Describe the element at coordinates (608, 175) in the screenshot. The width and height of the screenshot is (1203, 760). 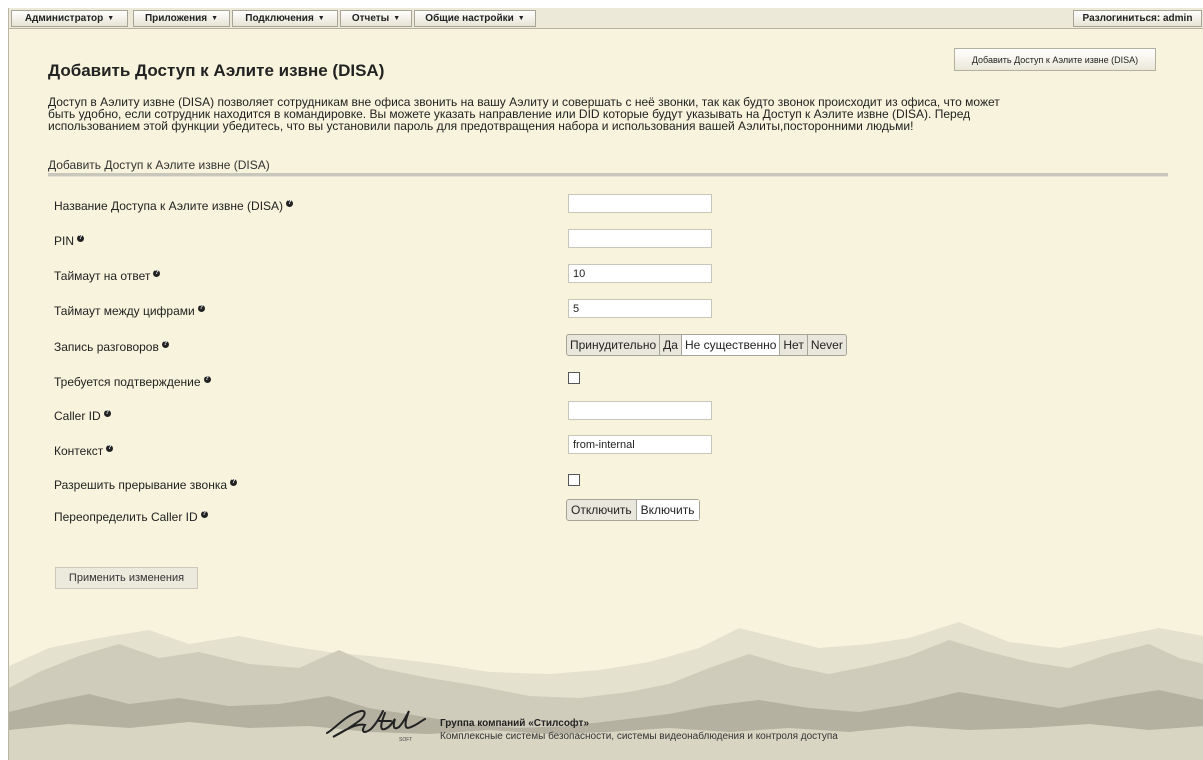
I see `section-divider` at that location.